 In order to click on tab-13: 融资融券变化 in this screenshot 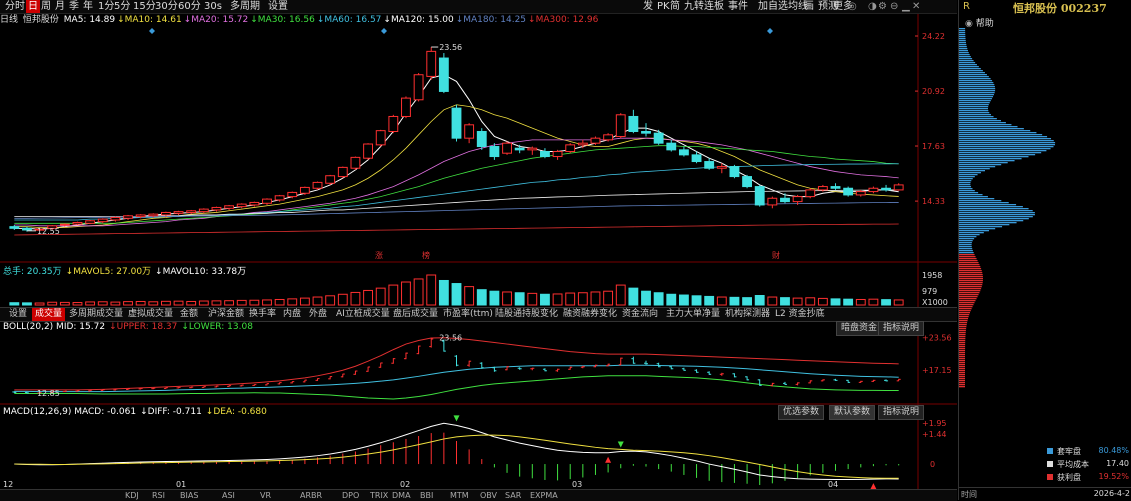, I will do `click(590, 314)`.